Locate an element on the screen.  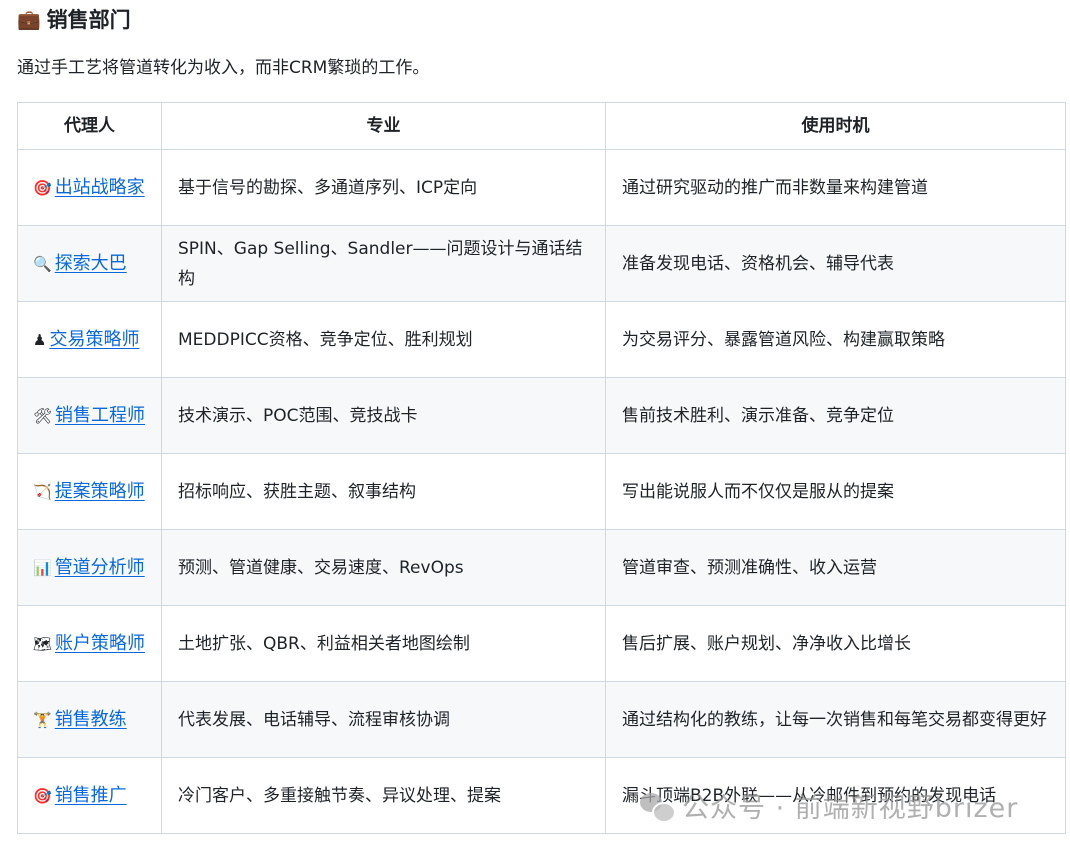
agent-link: 销售推广 is located at coordinates (91, 795).